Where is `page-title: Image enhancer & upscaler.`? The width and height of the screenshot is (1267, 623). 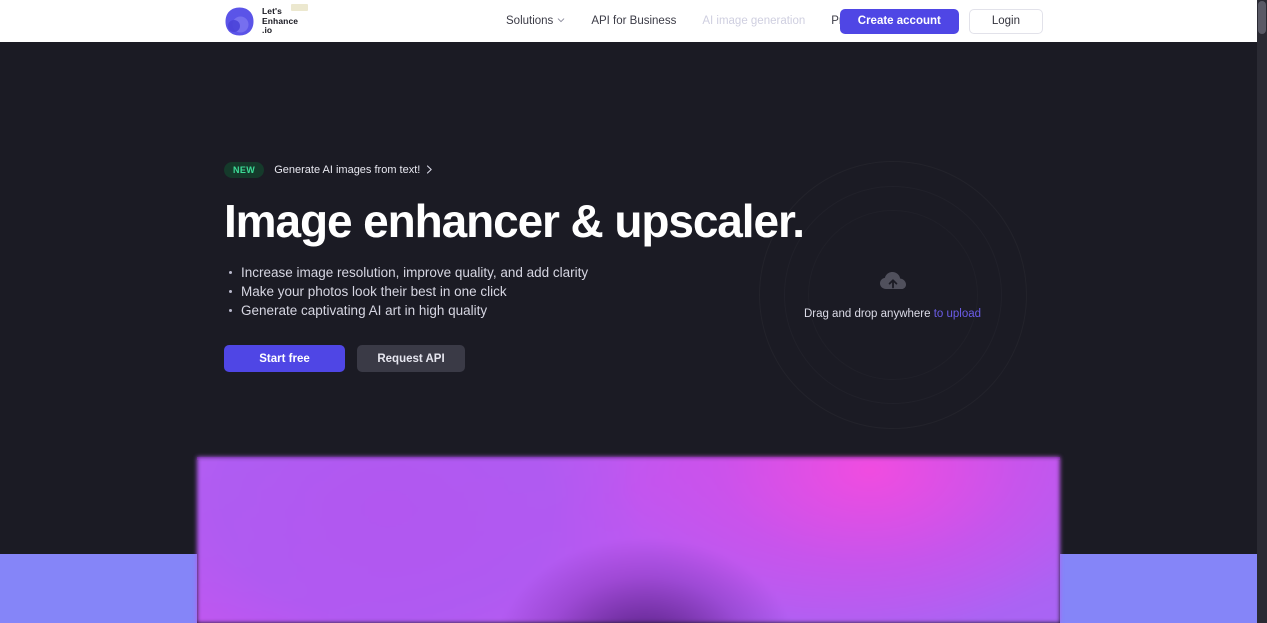
page-title: Image enhancer & upscaler. is located at coordinates (514, 221).